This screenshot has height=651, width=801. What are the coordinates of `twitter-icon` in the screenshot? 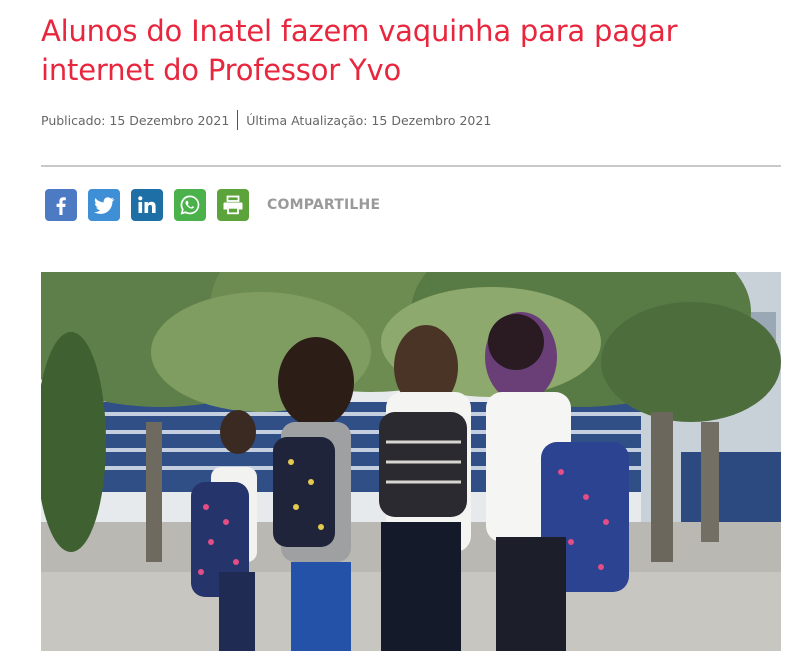 It's located at (104, 205).